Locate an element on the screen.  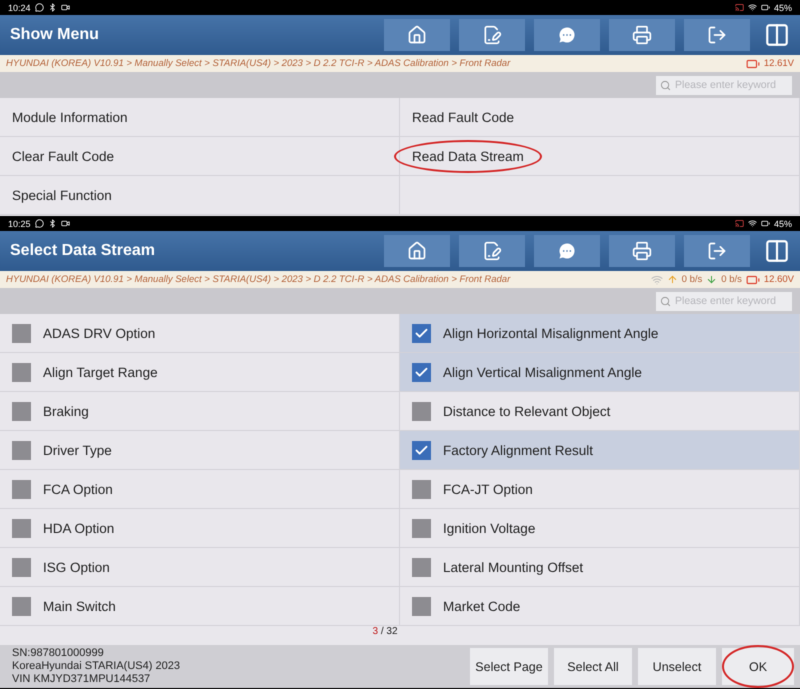
data-stream-item: Driver Type is located at coordinates (200, 450).